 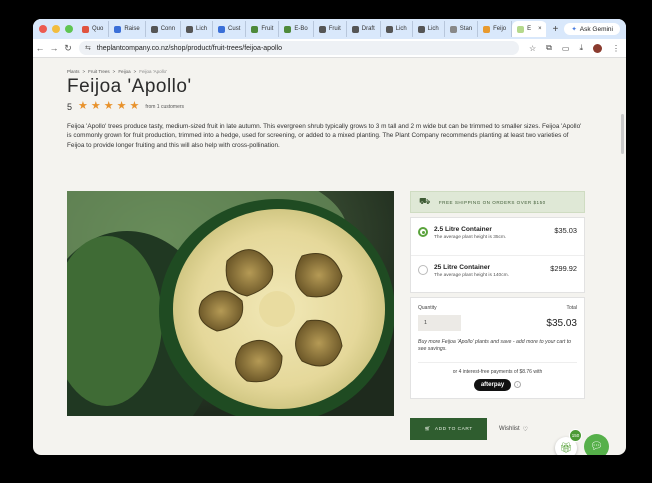 What do you see at coordinates (40, 48) in the screenshot?
I see `back-icon: ←` at bounding box center [40, 48].